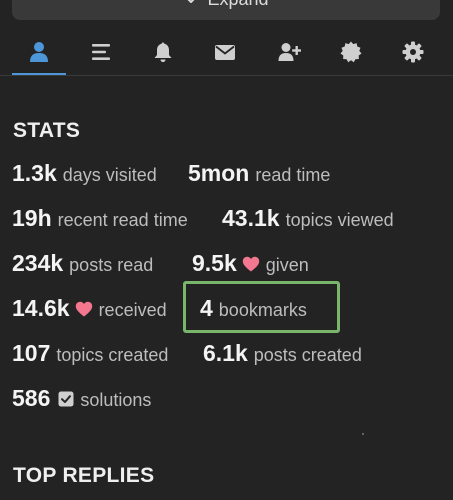  I want to click on stat-value: 1.3k, so click(34, 173).